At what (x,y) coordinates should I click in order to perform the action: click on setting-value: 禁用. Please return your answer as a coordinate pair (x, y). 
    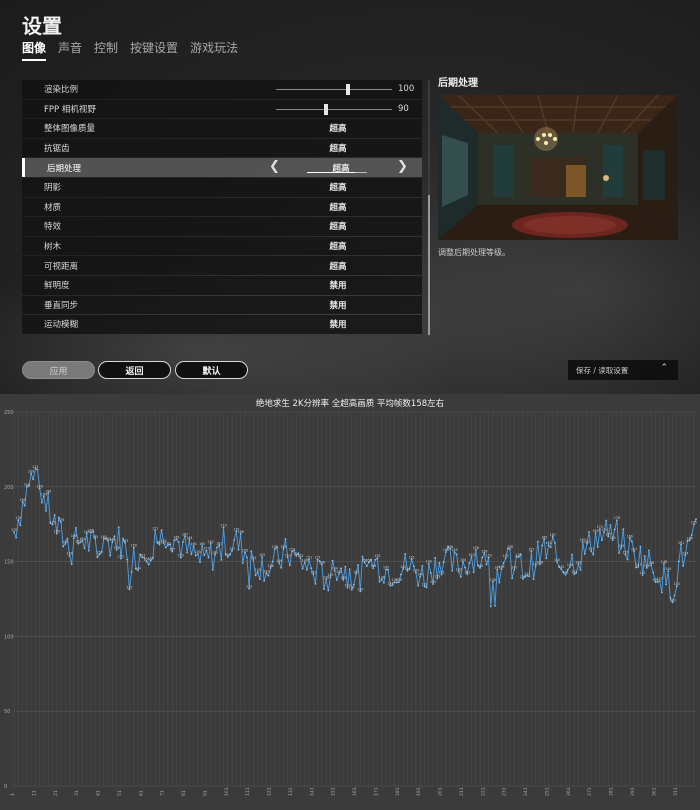
    Looking at the image, I should click on (338, 325).